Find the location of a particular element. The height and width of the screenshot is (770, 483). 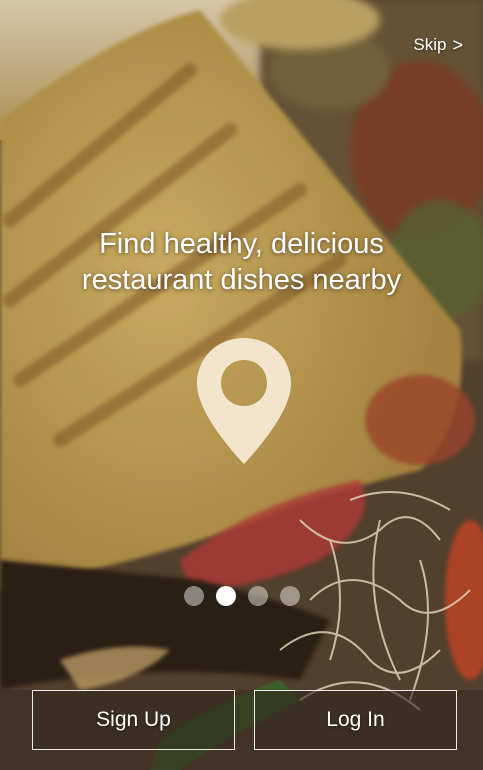

skip-button: Skip > is located at coordinates (438, 45).